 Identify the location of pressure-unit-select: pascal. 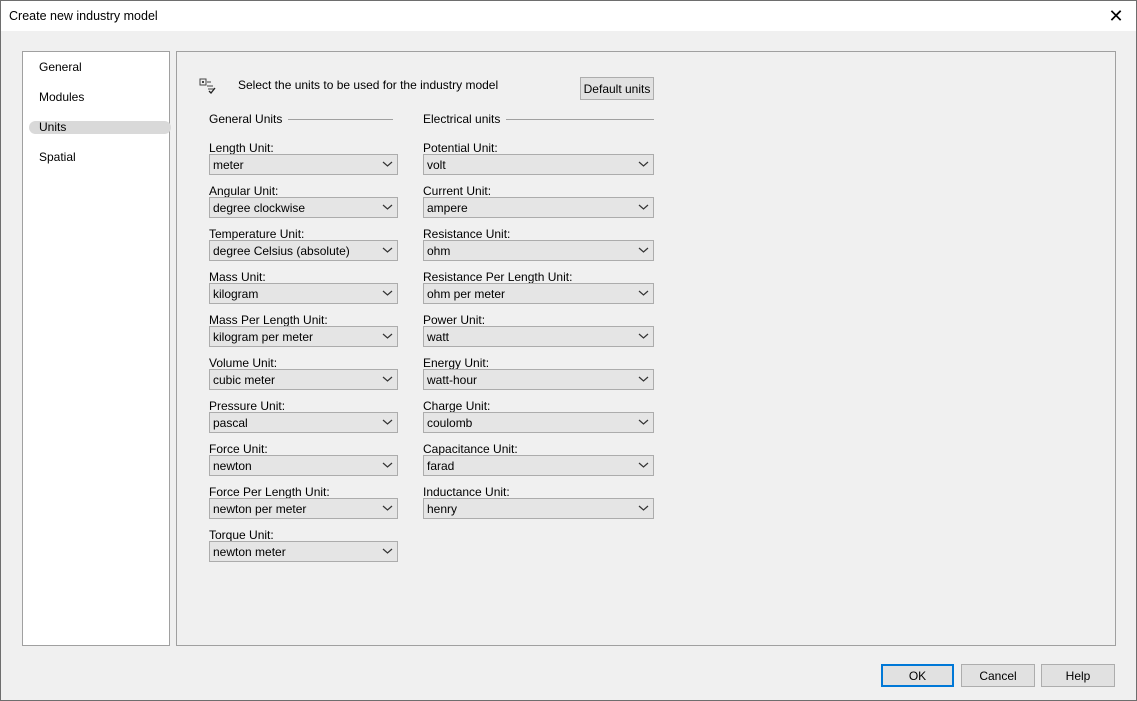
(303, 422).